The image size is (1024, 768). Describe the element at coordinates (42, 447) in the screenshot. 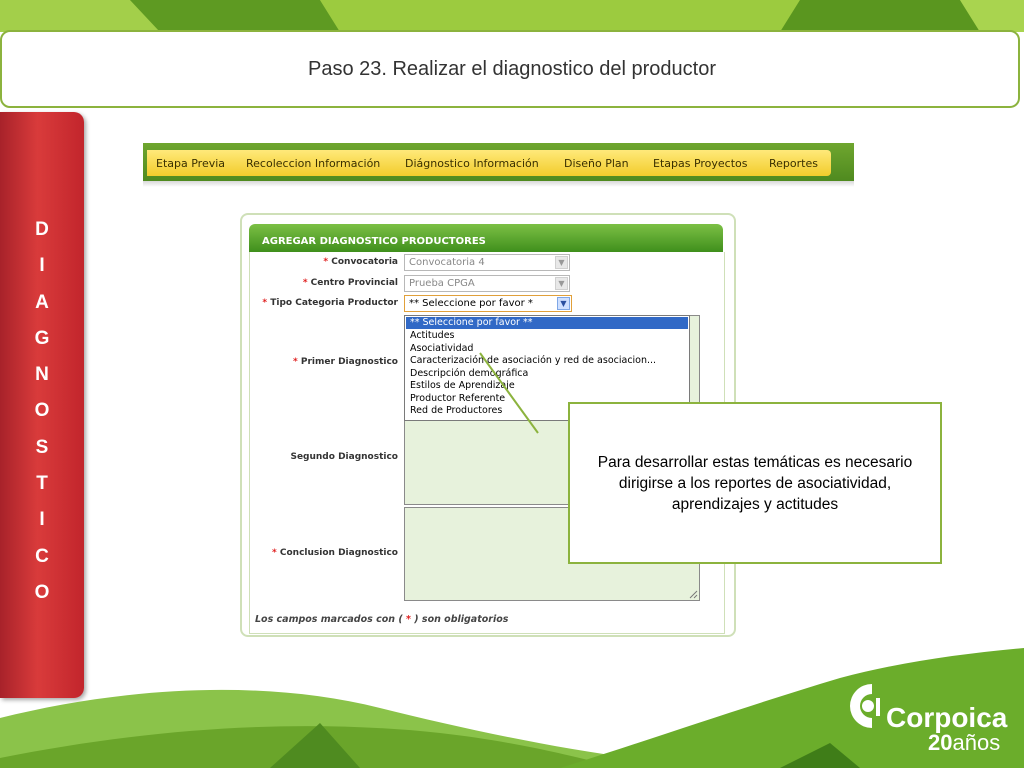

I see `side-letter: S` at that location.